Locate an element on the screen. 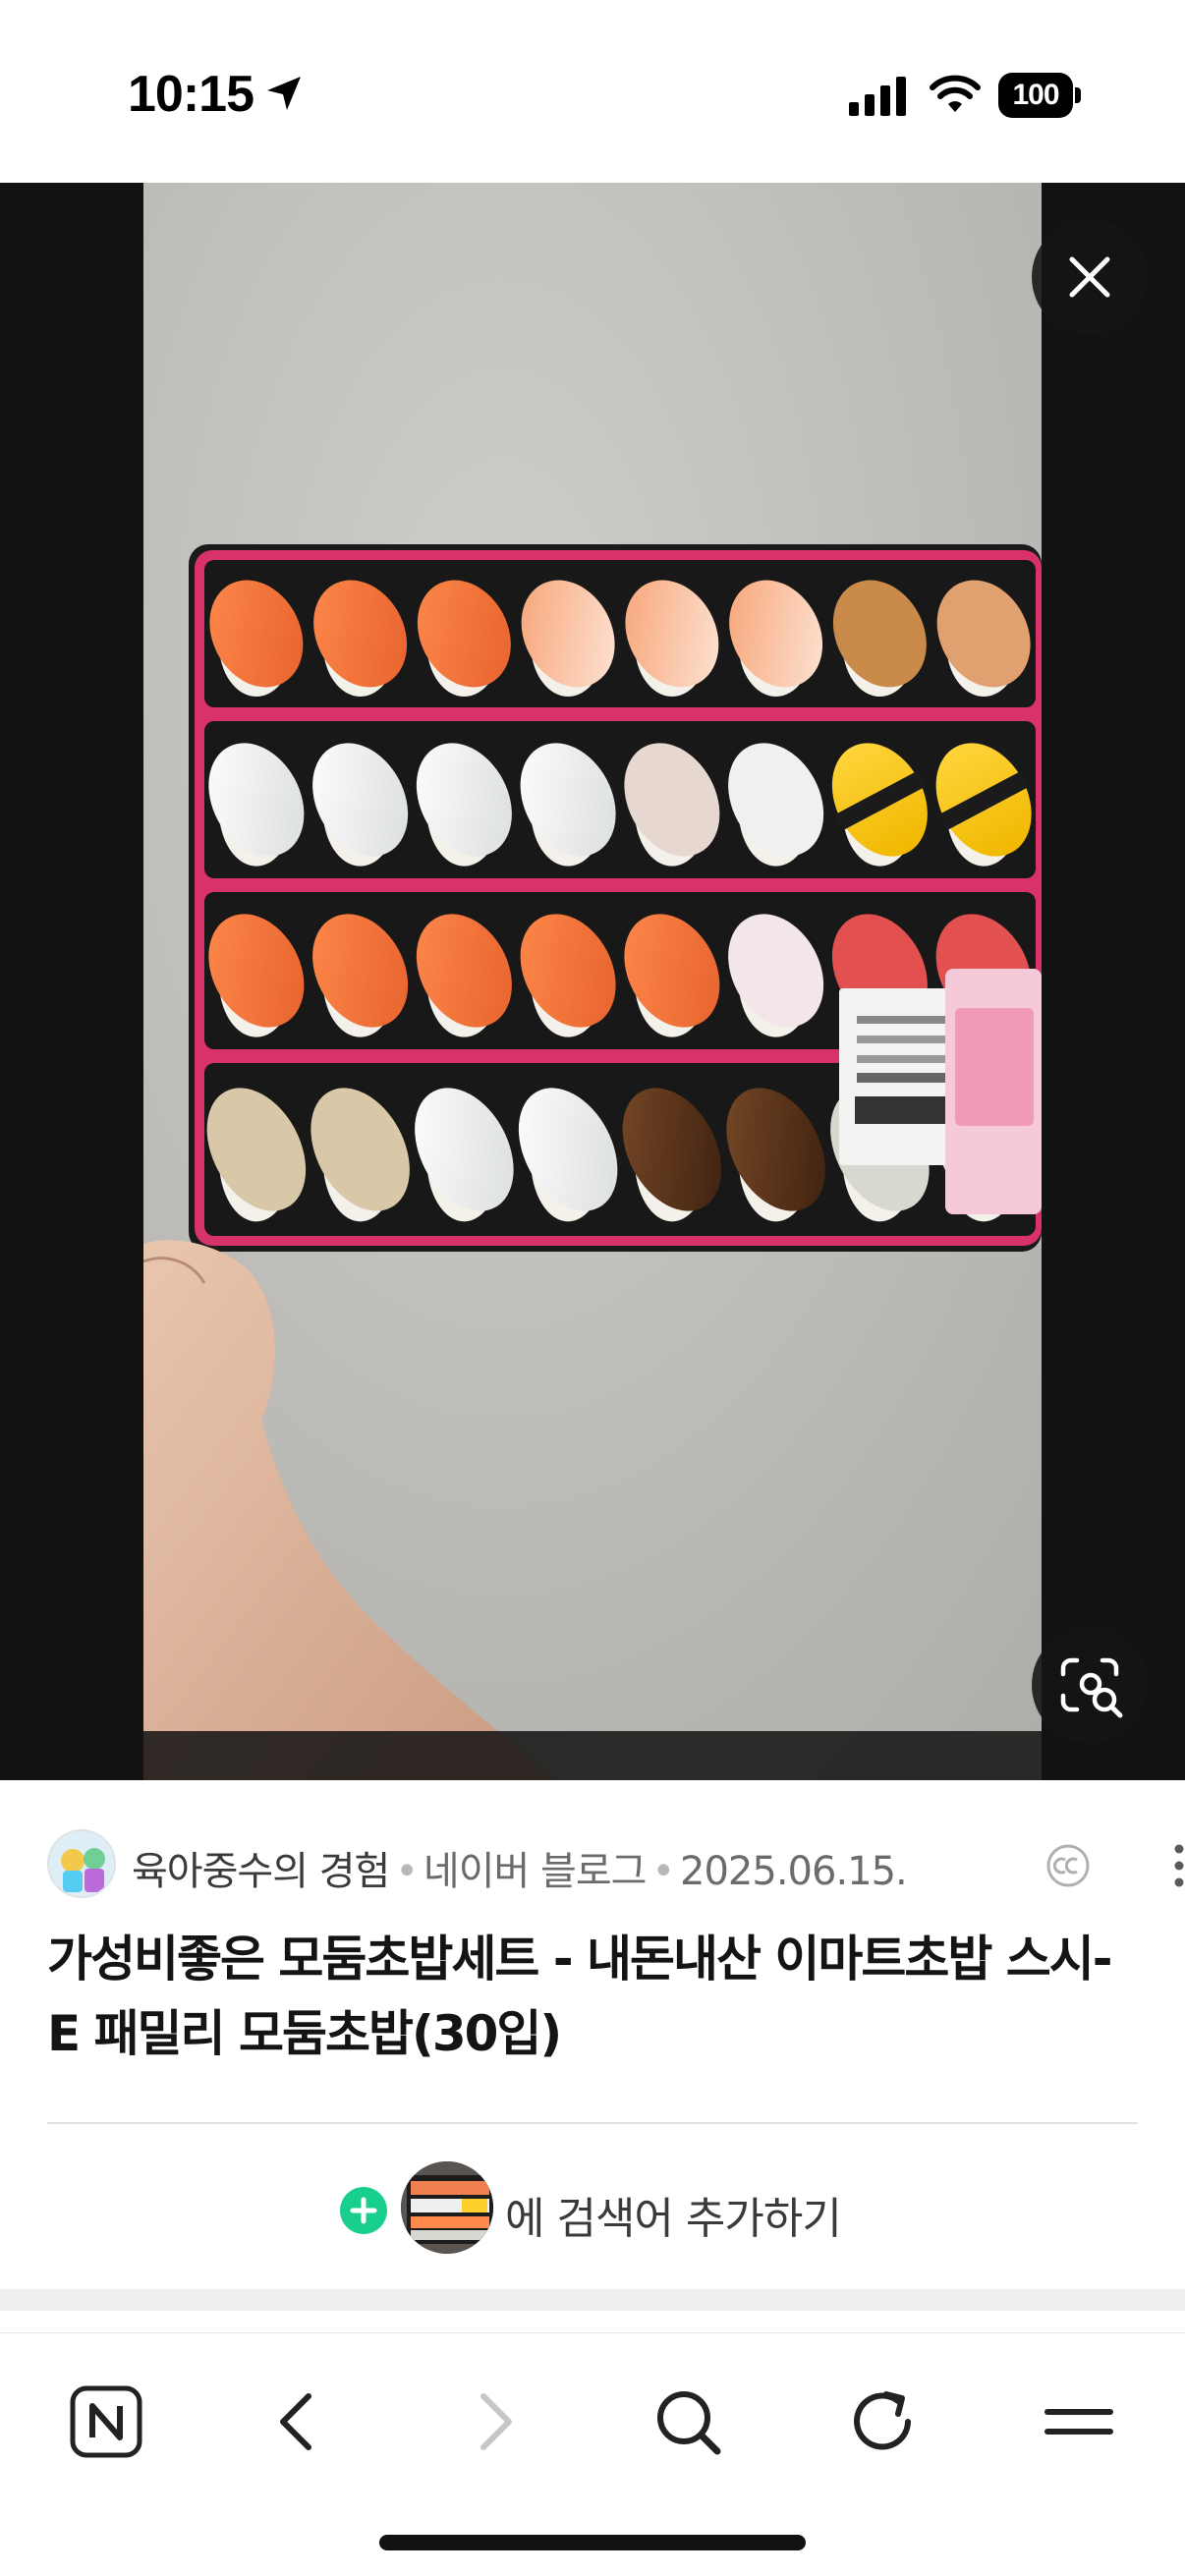 The image size is (1185, 2576). battery-icon: 100 is located at coordinates (1040, 95).